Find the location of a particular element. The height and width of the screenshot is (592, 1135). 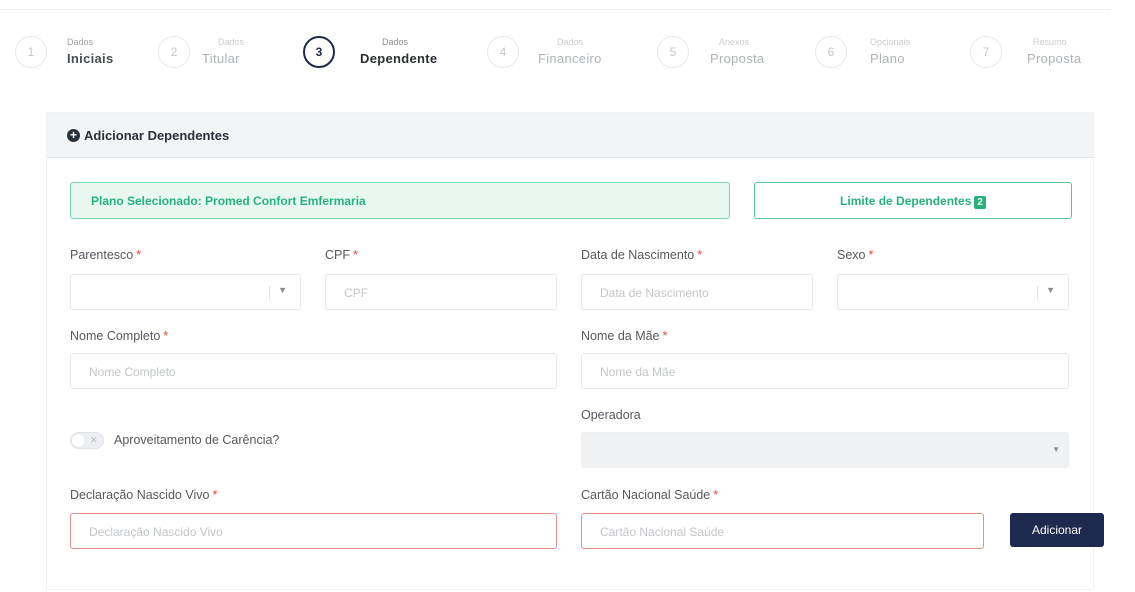

step-number: 3 is located at coordinates (319, 52).